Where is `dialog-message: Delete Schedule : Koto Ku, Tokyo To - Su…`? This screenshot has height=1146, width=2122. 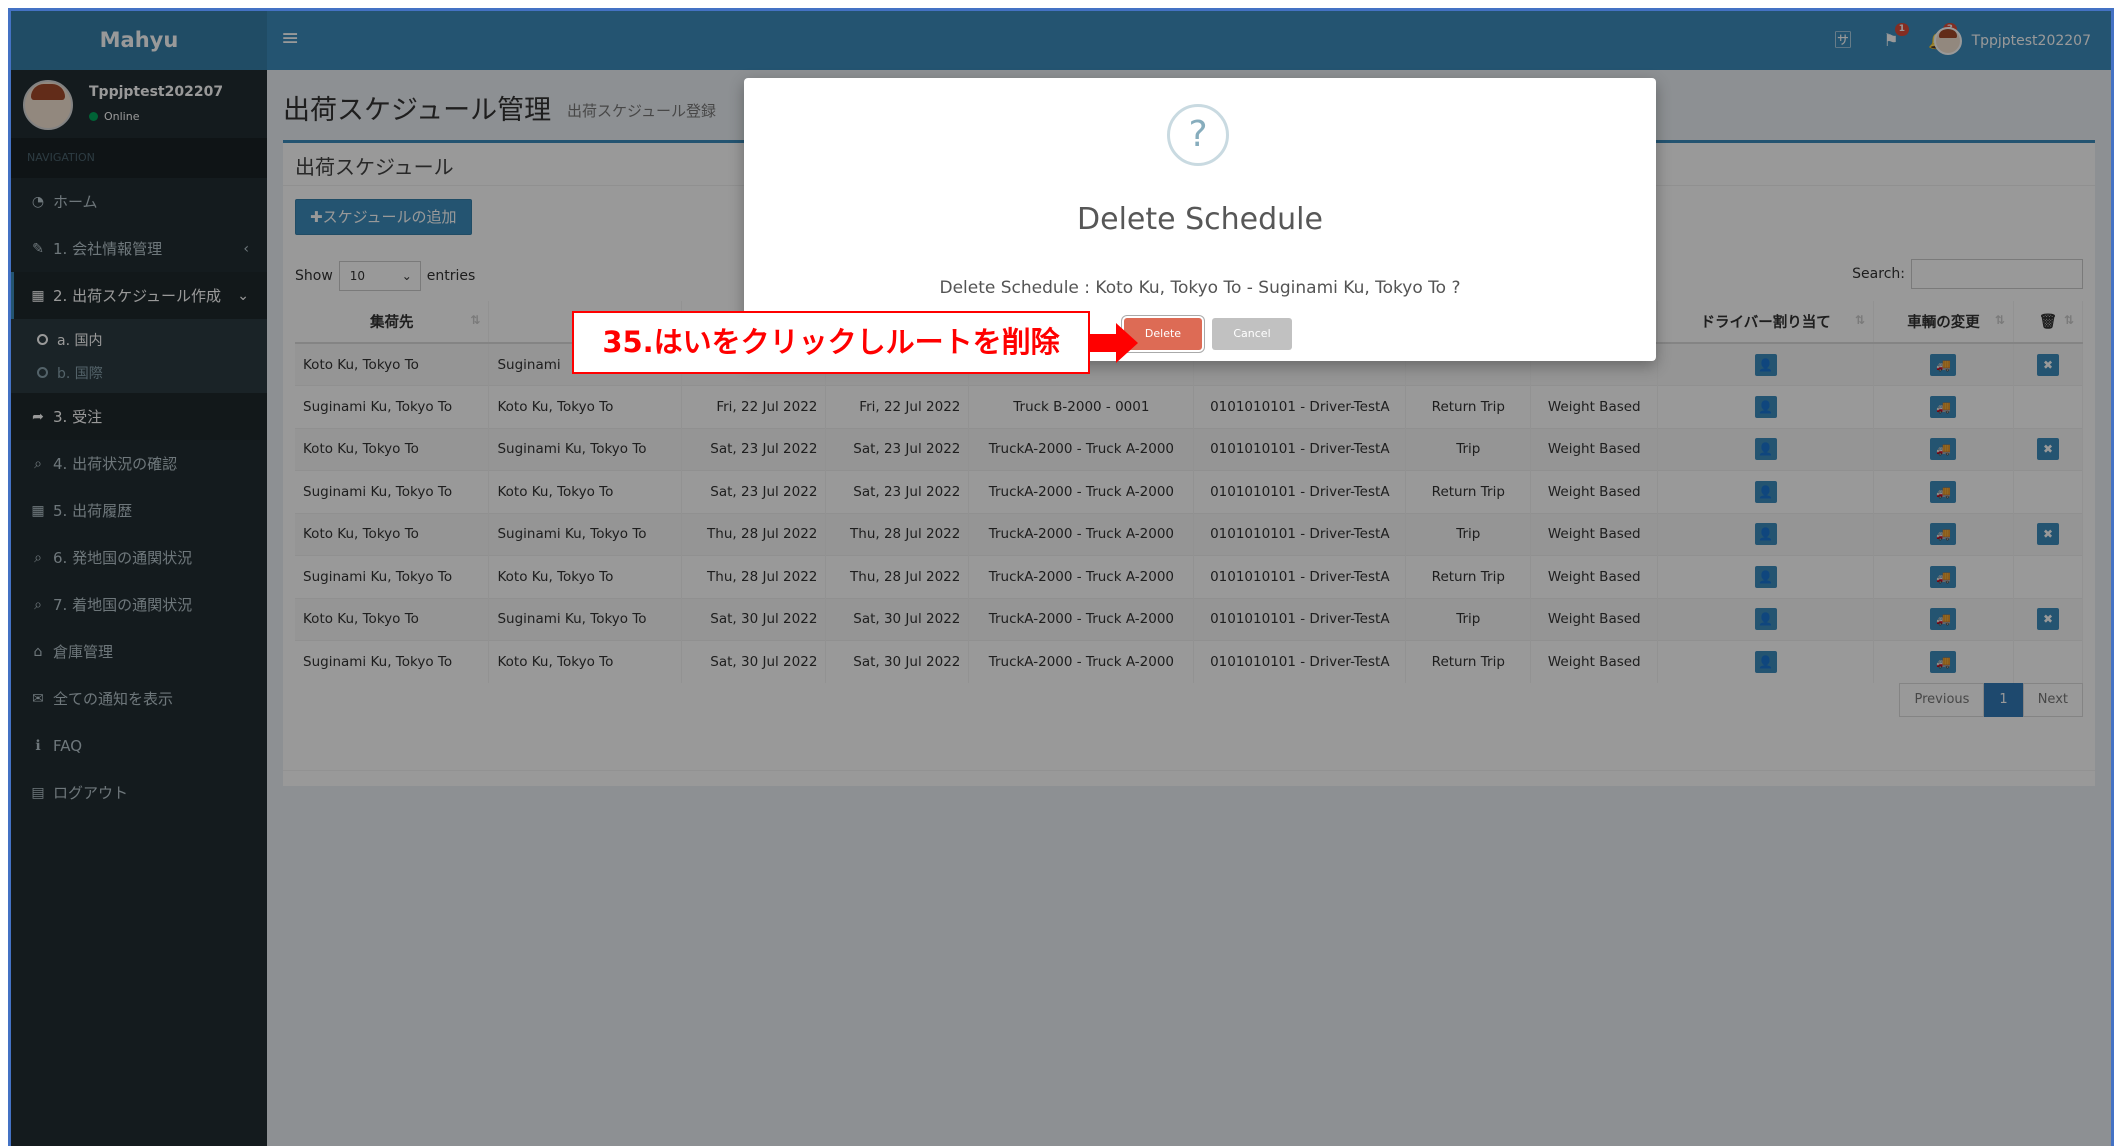 dialog-message: Delete Schedule : Koto Ku, Tokyo To - Su… is located at coordinates (1200, 288).